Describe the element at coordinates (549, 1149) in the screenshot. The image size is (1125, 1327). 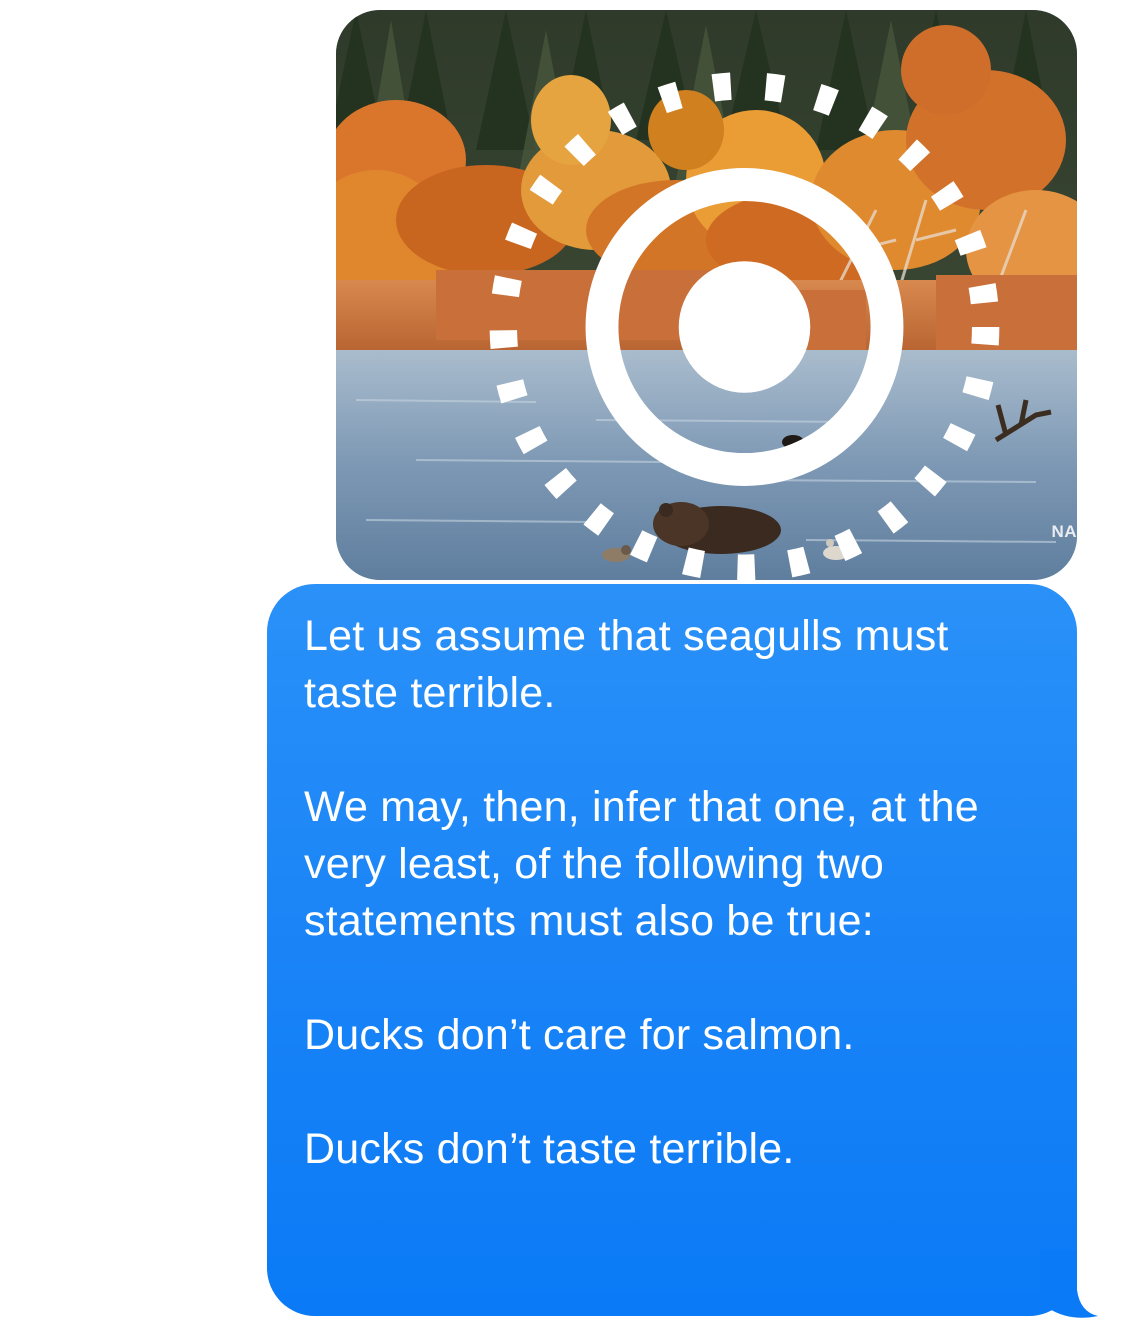
I see `message-paragraph: Ducks don’t taste terrible.` at that location.